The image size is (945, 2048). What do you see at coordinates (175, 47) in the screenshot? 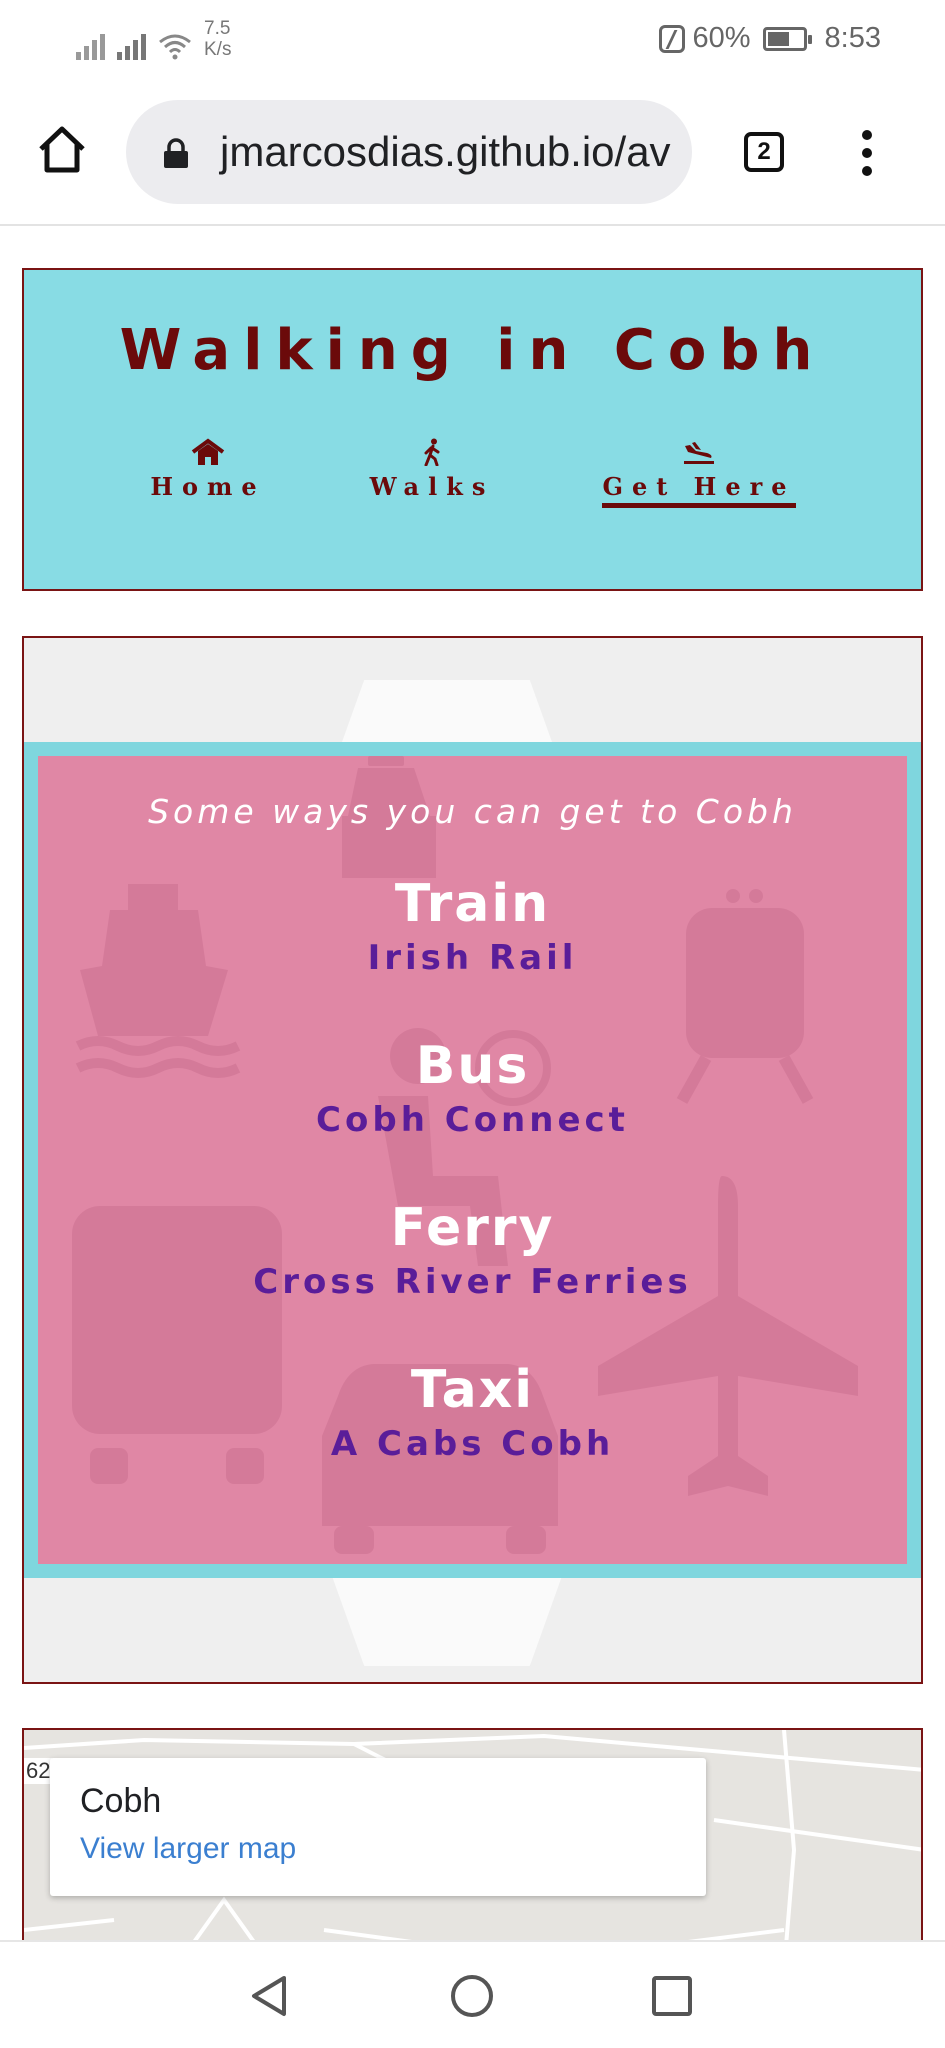
I see `wifi-icon` at bounding box center [175, 47].